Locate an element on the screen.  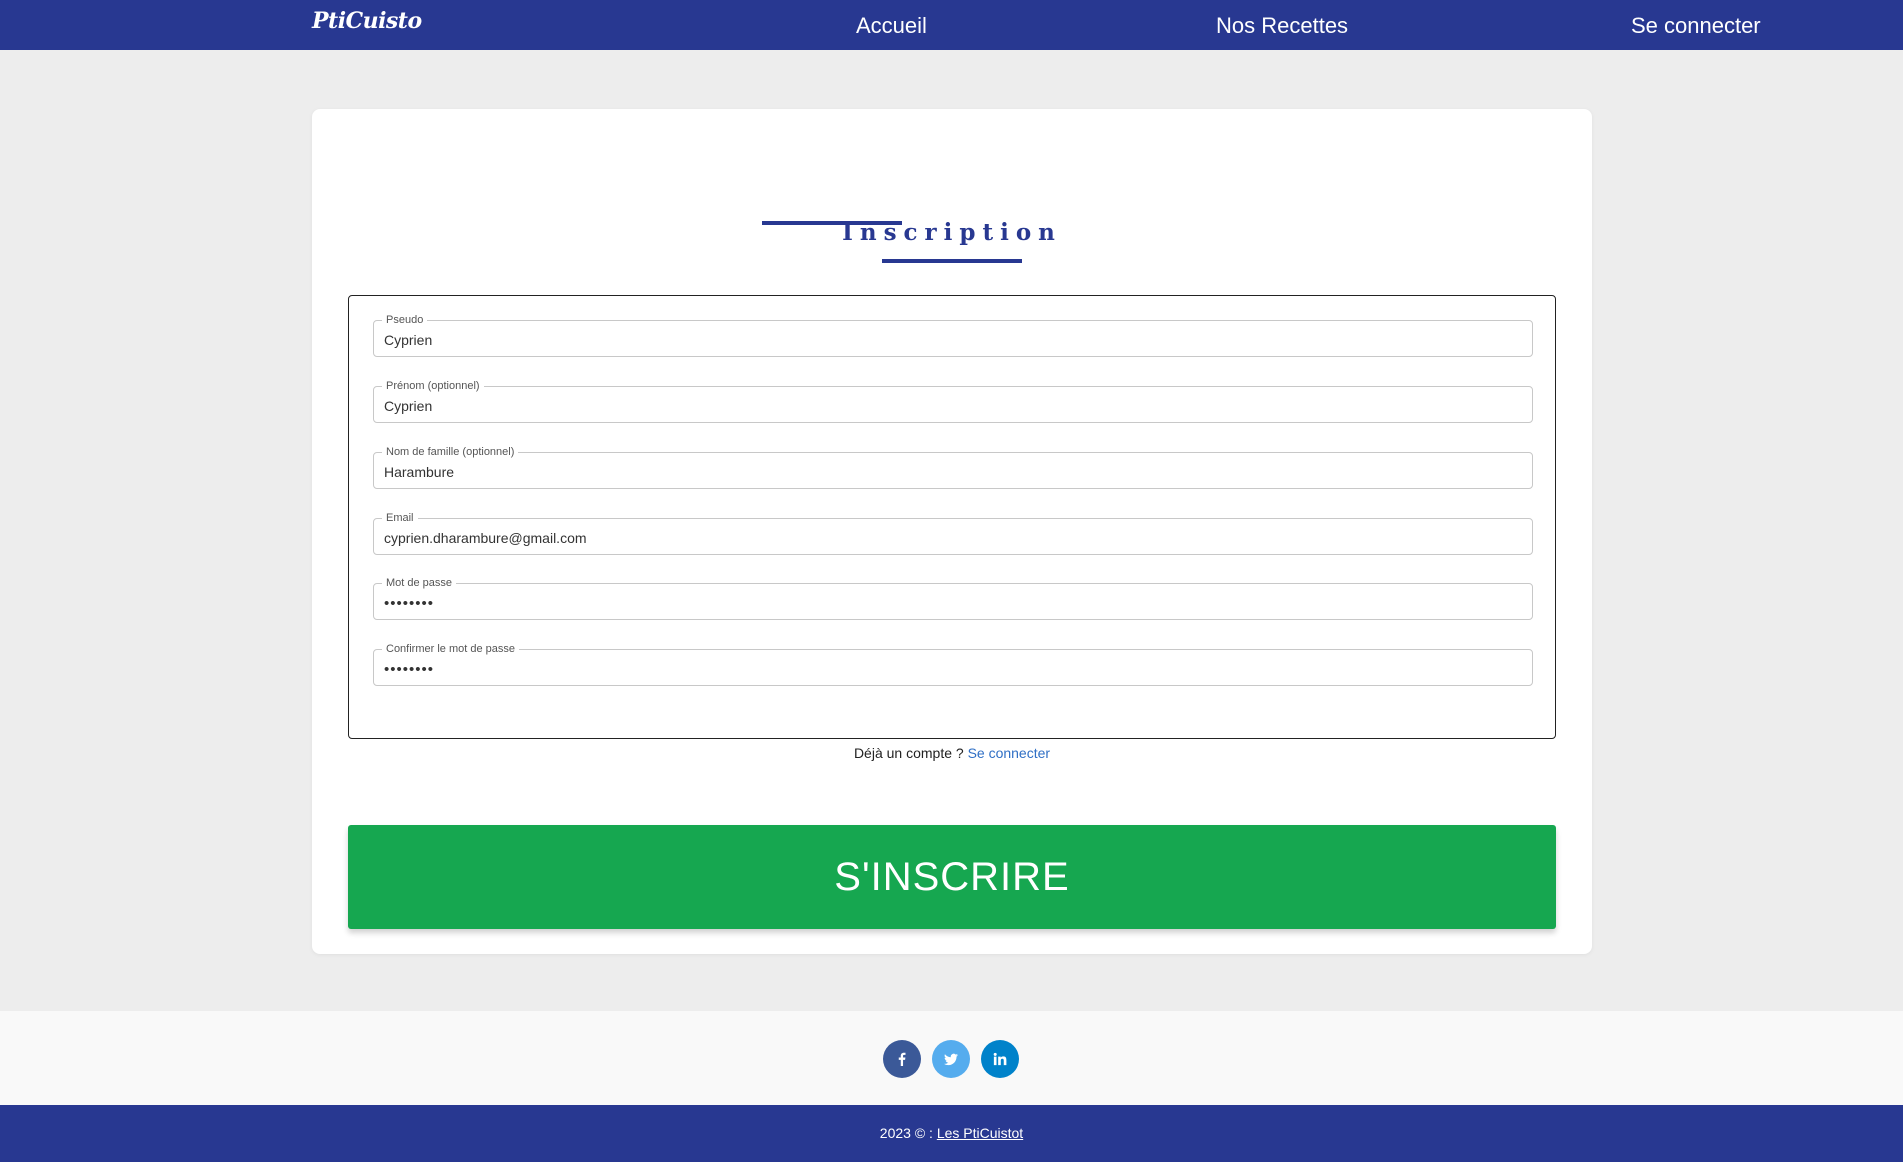
password-field: Mot de passe is located at coordinates (953, 598).